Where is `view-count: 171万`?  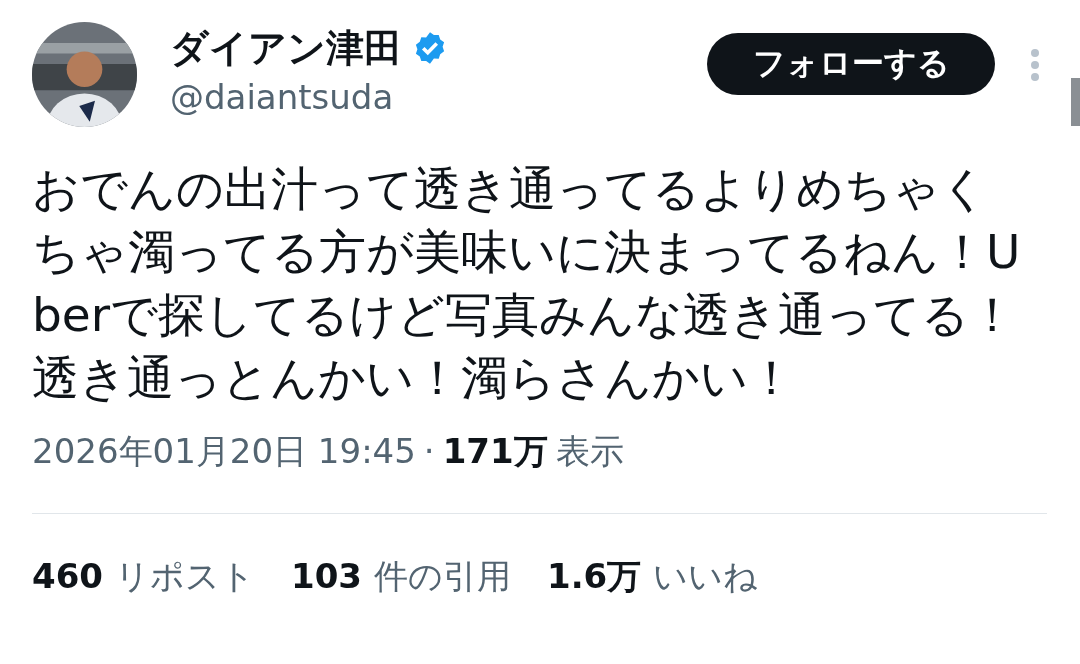
view-count: 171万 is located at coordinates (495, 451).